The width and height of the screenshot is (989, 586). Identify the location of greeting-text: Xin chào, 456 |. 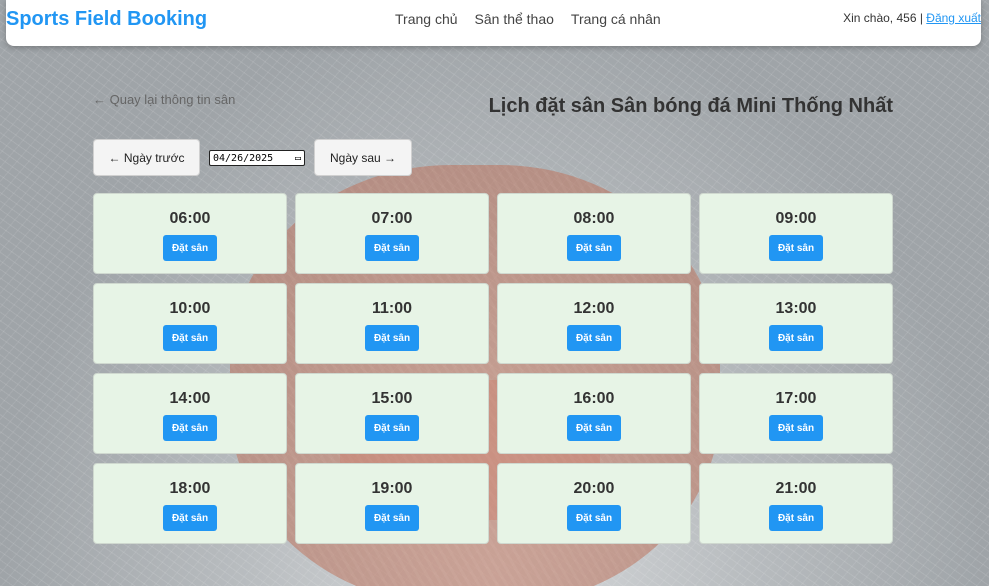
(883, 18).